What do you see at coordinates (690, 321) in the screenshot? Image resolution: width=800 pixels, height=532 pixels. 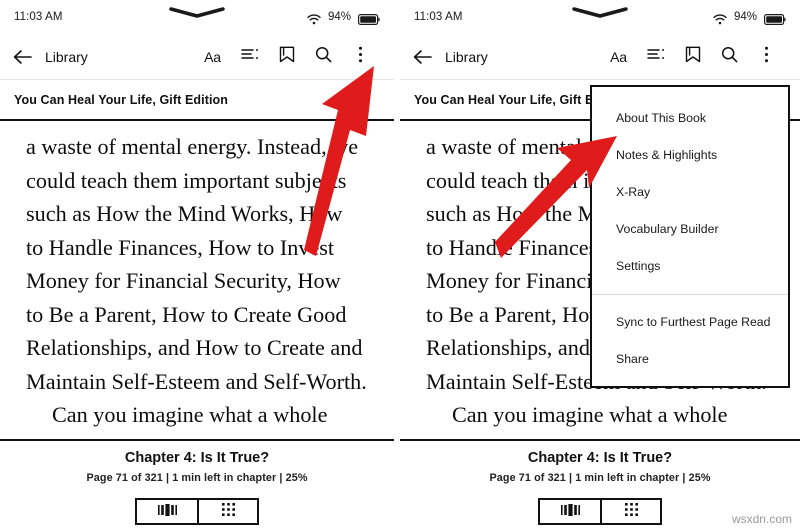 I see `menu-item-sync-to-furthest-page-read: Sync to Furthest Page Read` at bounding box center [690, 321].